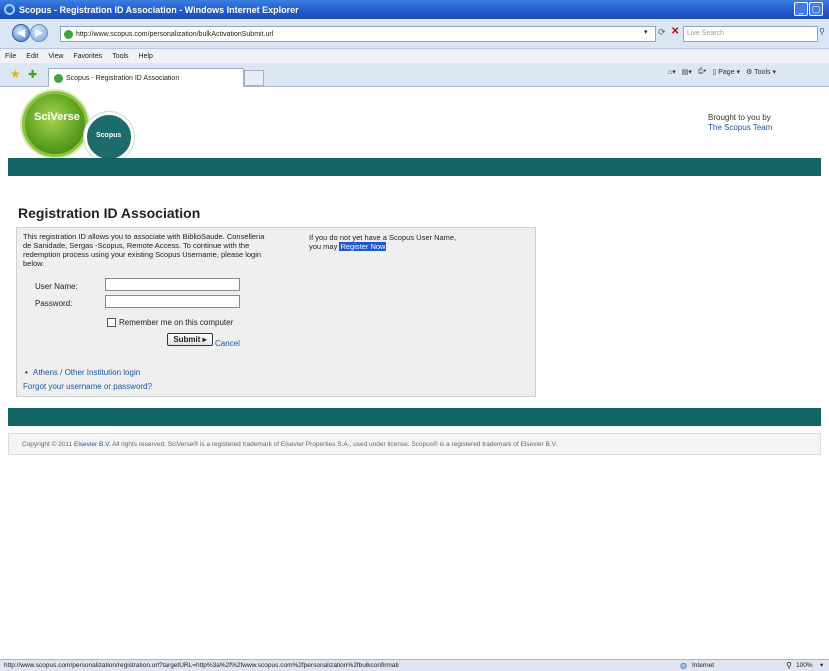 The width and height of the screenshot is (829, 671). I want to click on scopus-team-link: The Scopus Team, so click(740, 128).